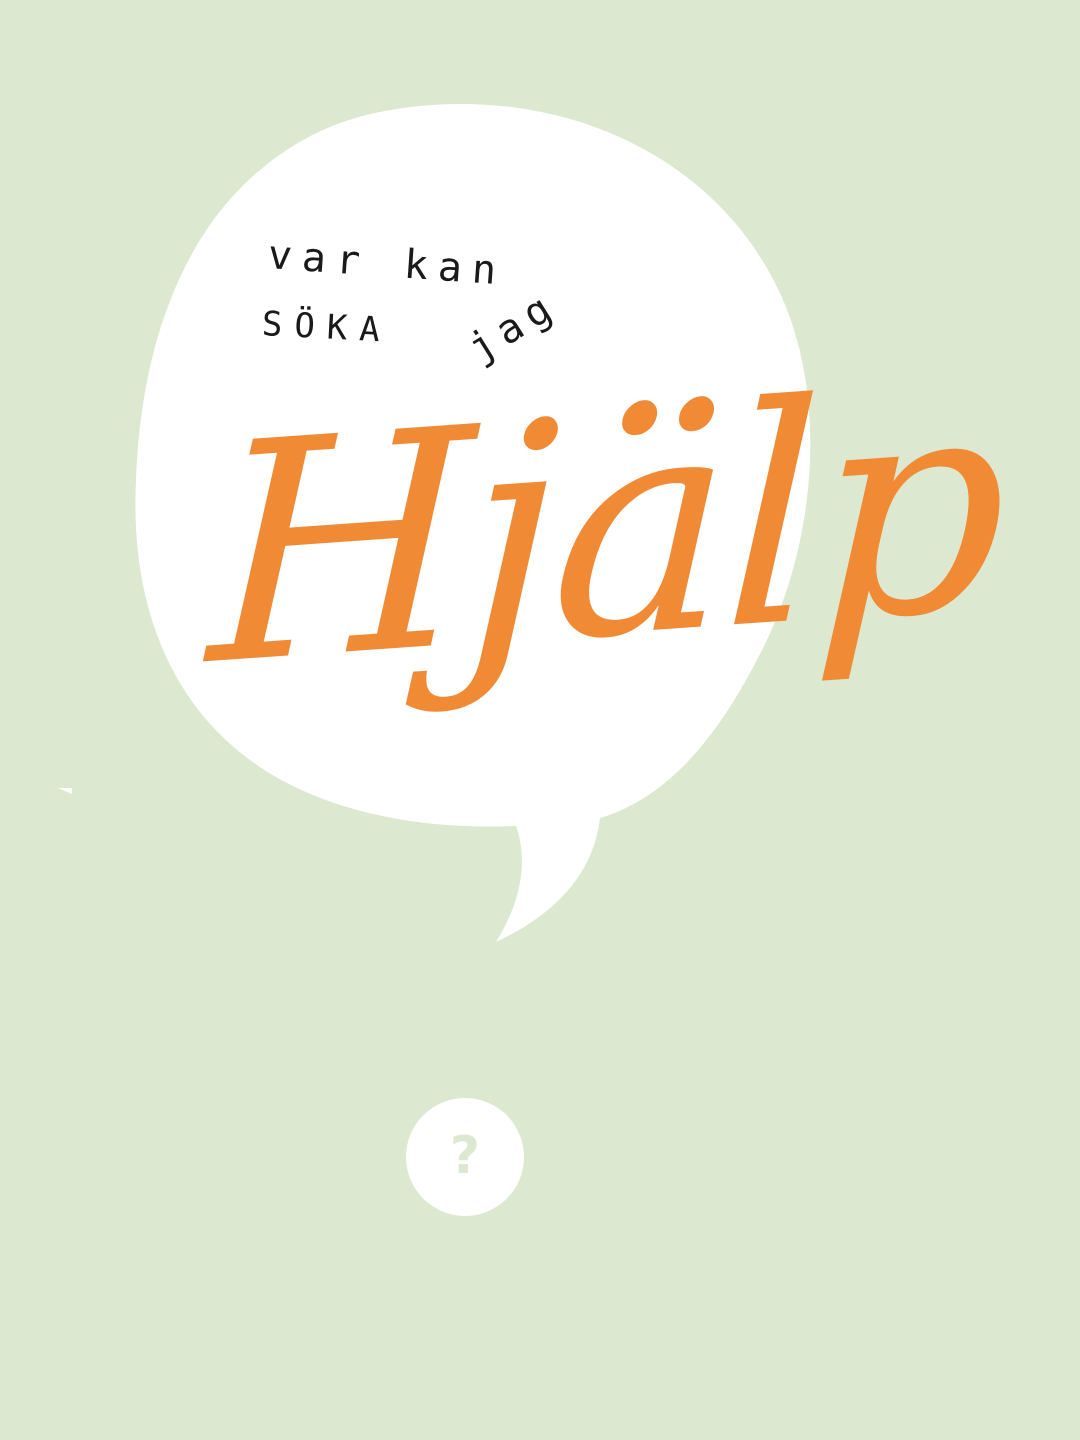 This screenshot has width=1080, height=1440. I want to click on help-button: ?, so click(465, 1157).